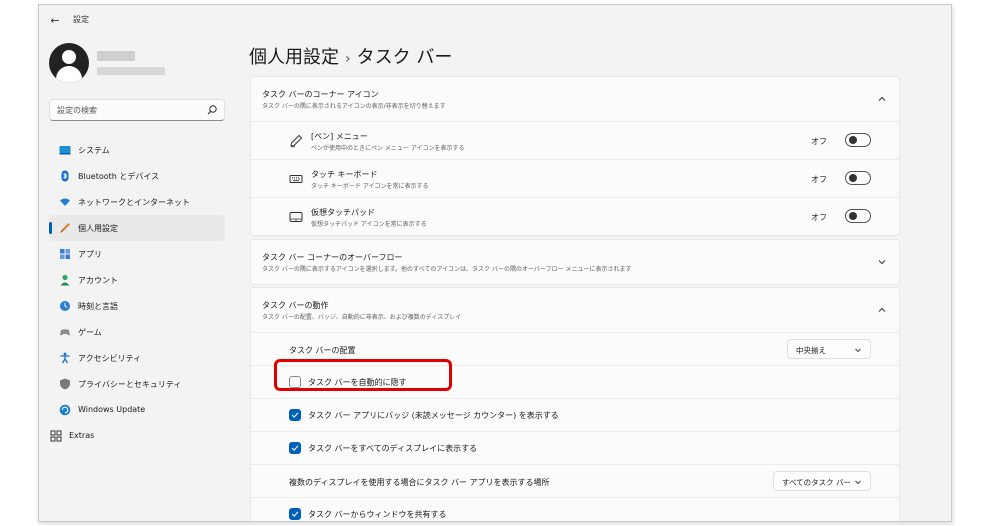 The height and width of the screenshot is (526, 988). Describe the element at coordinates (320, 94) in the screenshot. I see `card-title: タスク バーのコーナー アイコン` at that location.